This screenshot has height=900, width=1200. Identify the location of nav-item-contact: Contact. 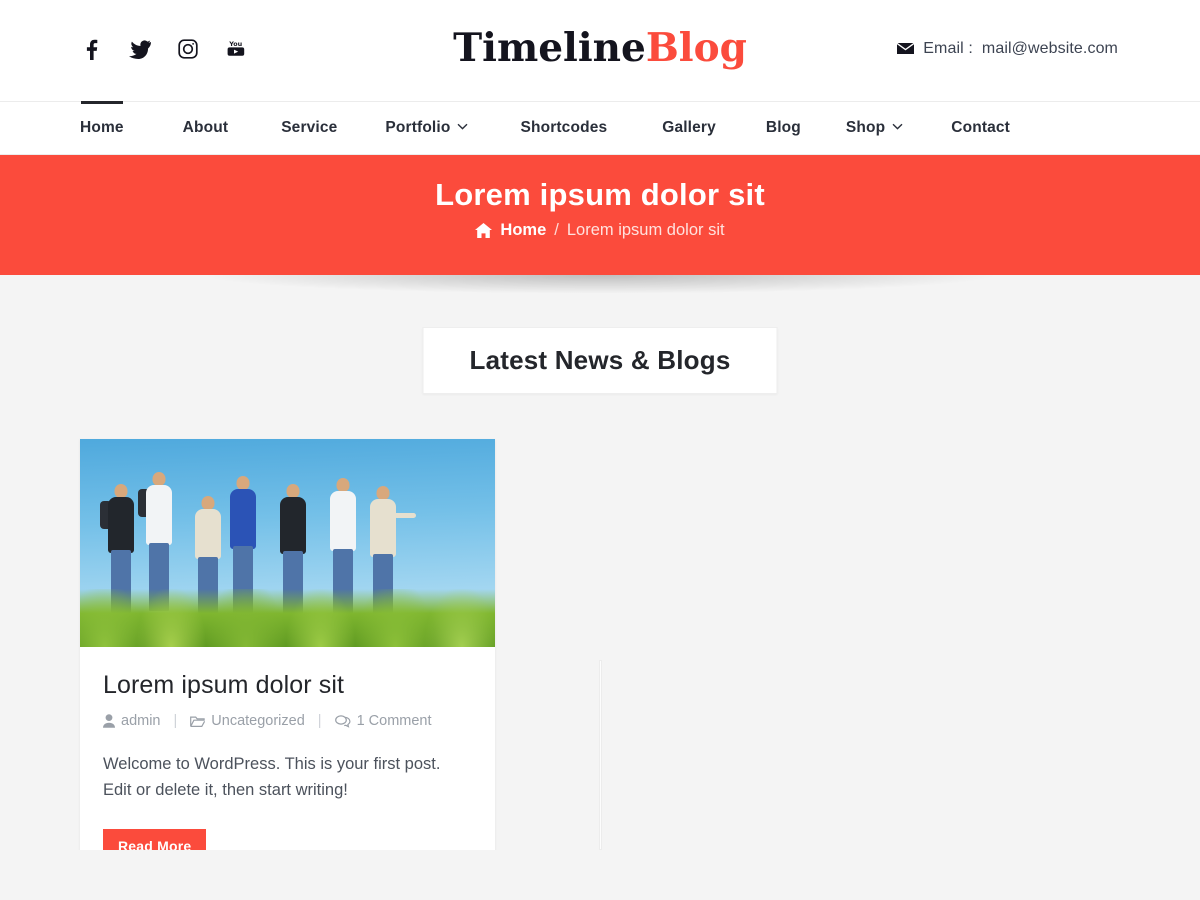
(980, 128).